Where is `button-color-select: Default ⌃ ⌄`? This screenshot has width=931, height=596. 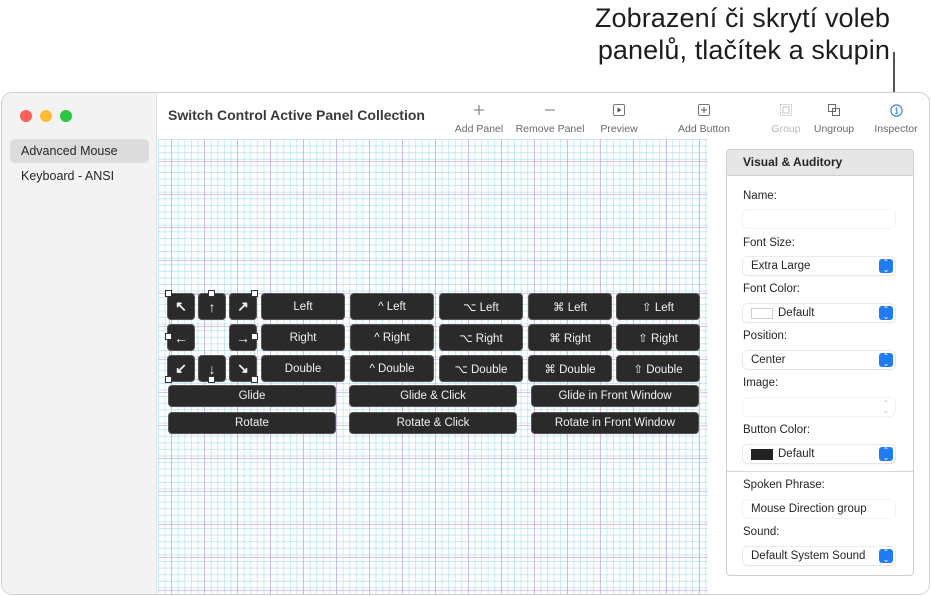
button-color-select: Default ⌃ ⌄ is located at coordinates (819, 454).